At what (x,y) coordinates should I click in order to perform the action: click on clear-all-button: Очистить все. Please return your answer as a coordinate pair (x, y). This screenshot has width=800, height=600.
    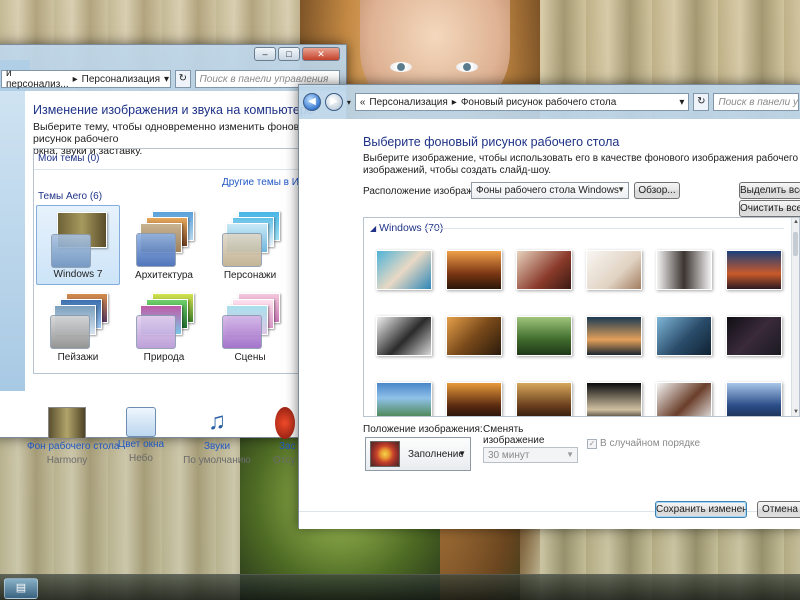
    Looking at the image, I should click on (769, 208).